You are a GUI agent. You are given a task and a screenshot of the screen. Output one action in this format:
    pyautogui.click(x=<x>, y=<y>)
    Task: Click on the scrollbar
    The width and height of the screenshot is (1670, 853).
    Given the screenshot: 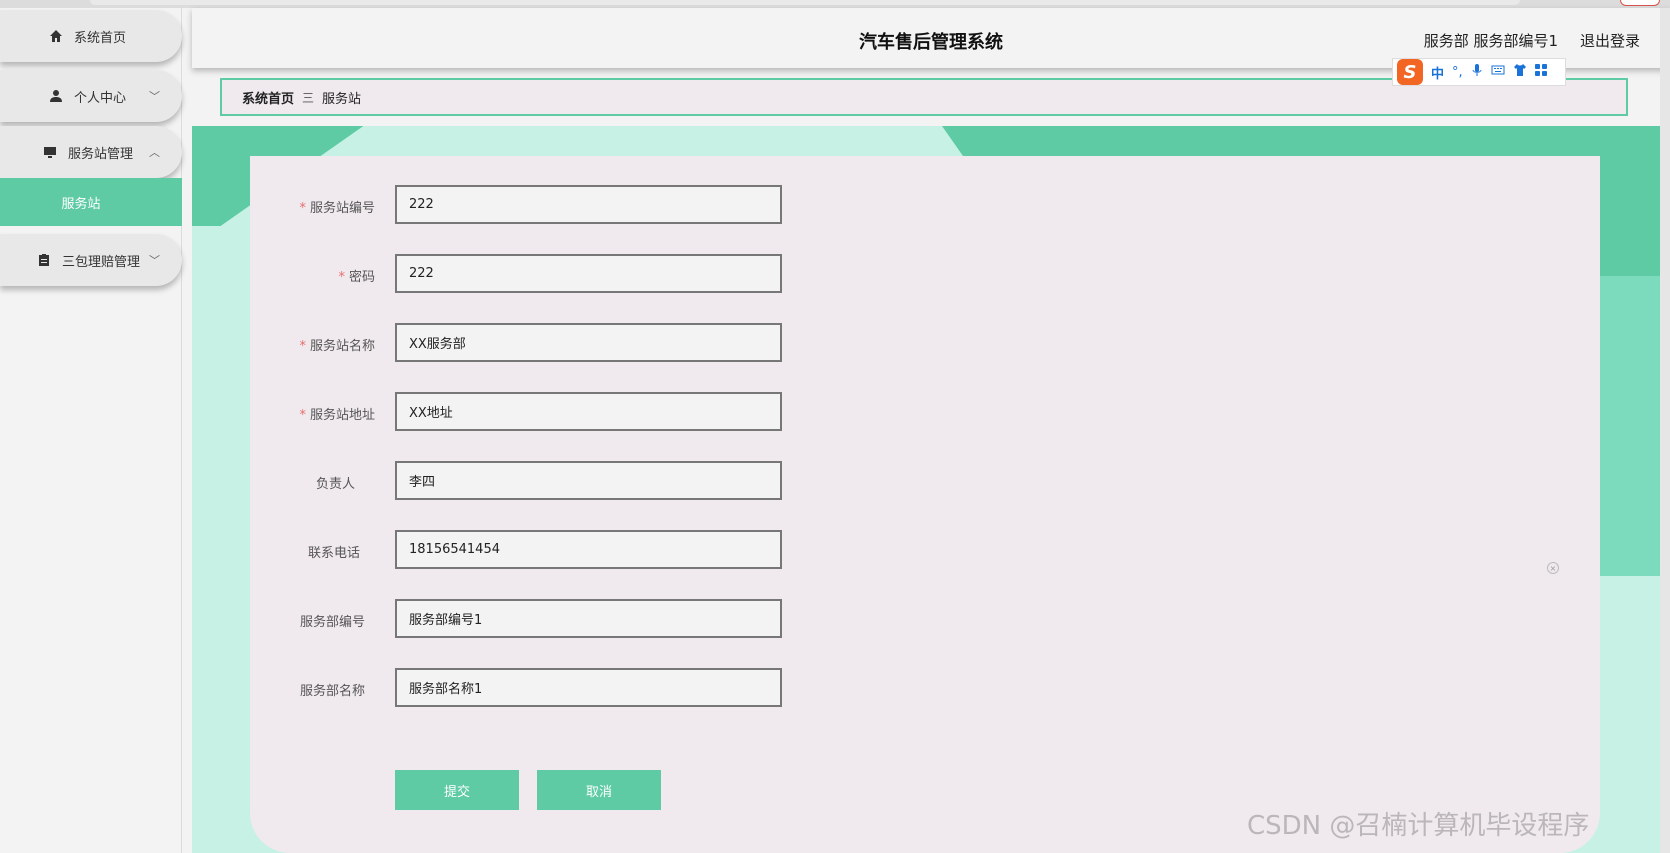 What is the action you would take?
    pyautogui.click(x=1665, y=430)
    